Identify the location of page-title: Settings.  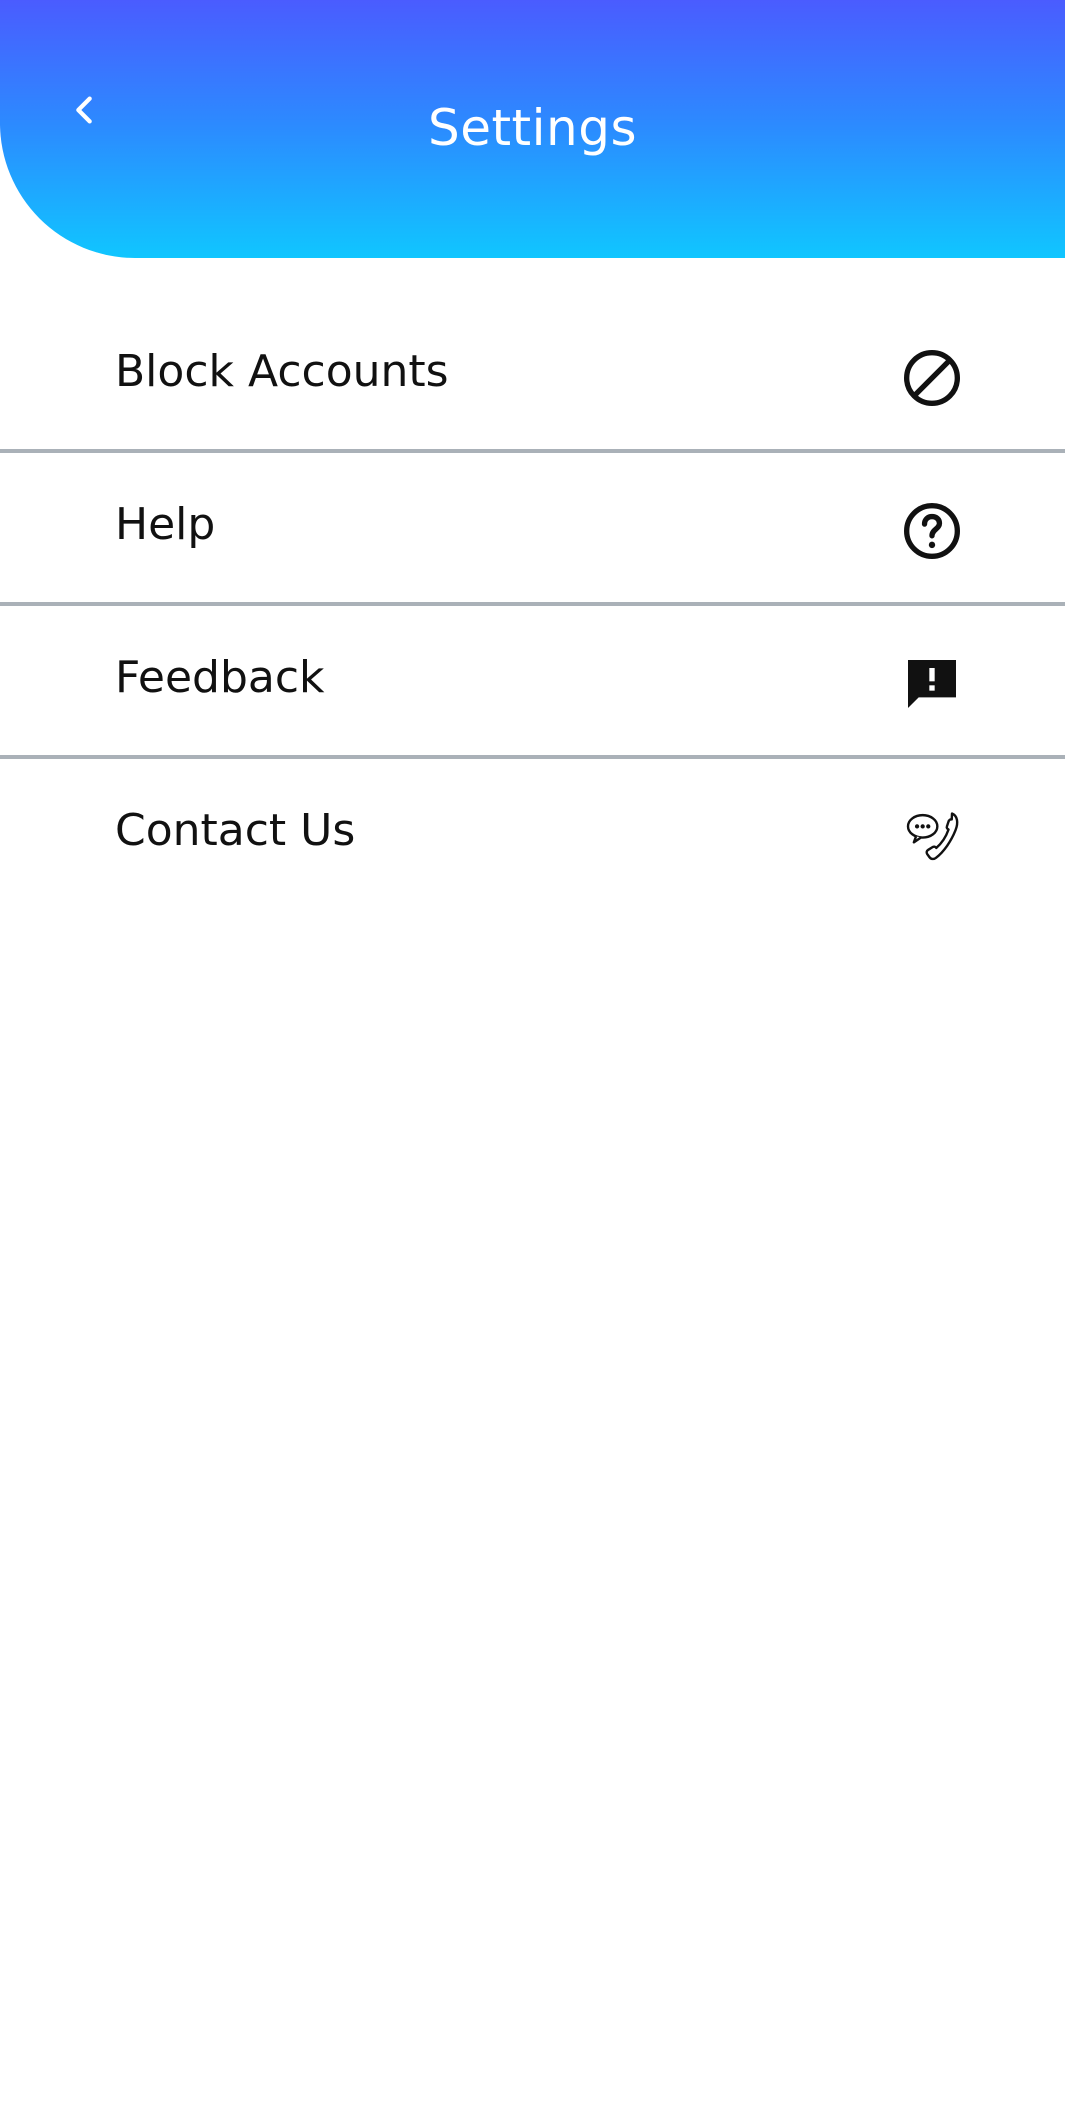
(532, 128).